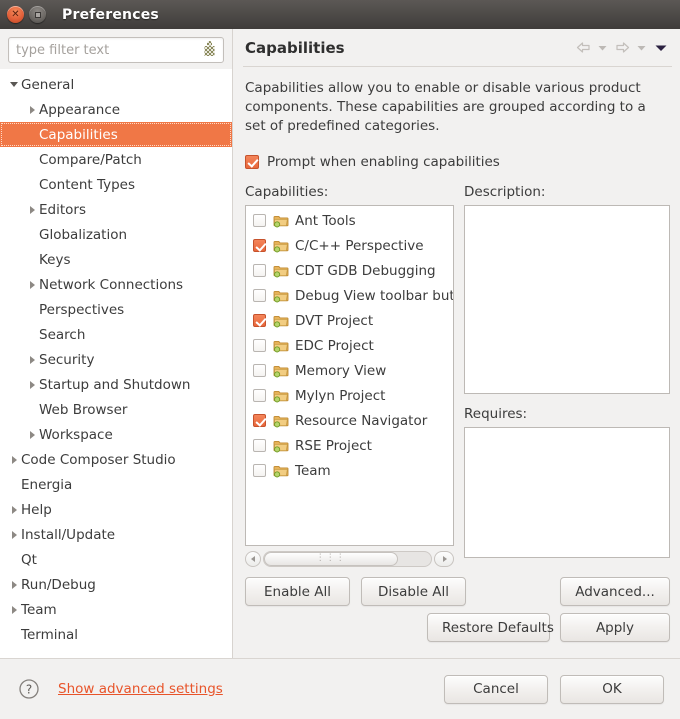  Describe the element at coordinates (36, 509) in the screenshot. I see `sidebar-item-label: Help` at that location.